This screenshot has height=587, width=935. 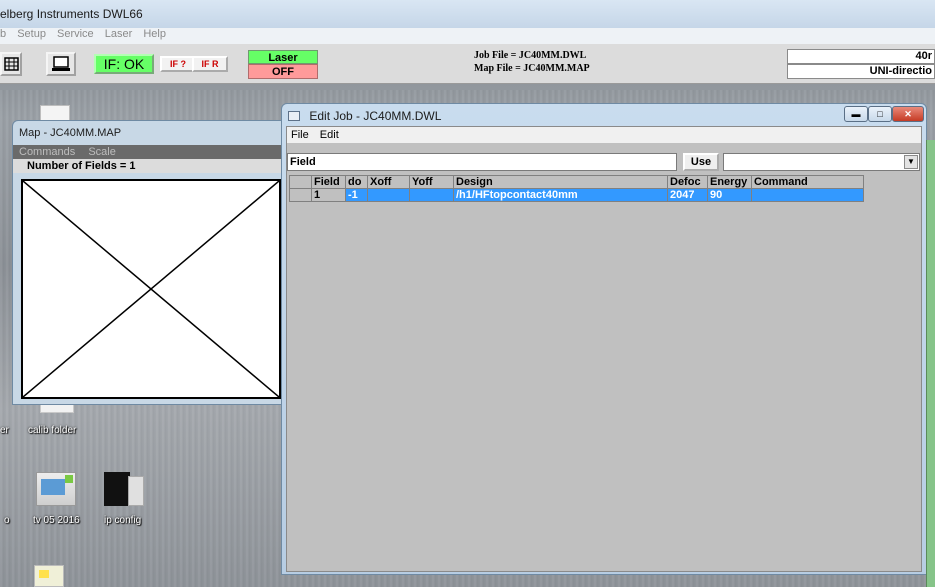 What do you see at coordinates (119, 34) in the screenshot?
I see `menu-item-laser: Laser` at bounding box center [119, 34].